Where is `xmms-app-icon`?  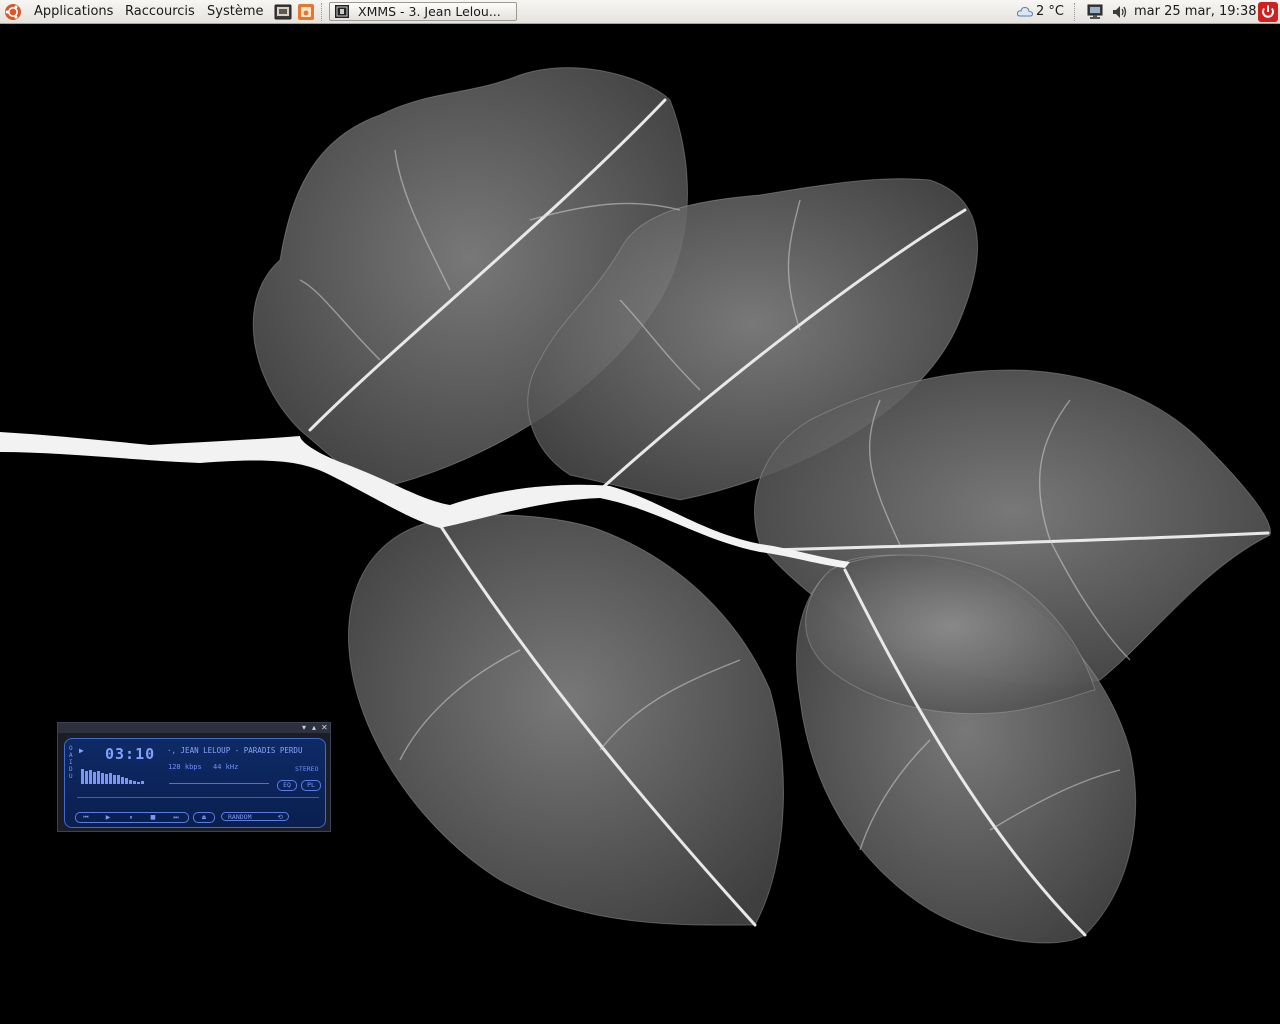
xmms-app-icon is located at coordinates (342, 11).